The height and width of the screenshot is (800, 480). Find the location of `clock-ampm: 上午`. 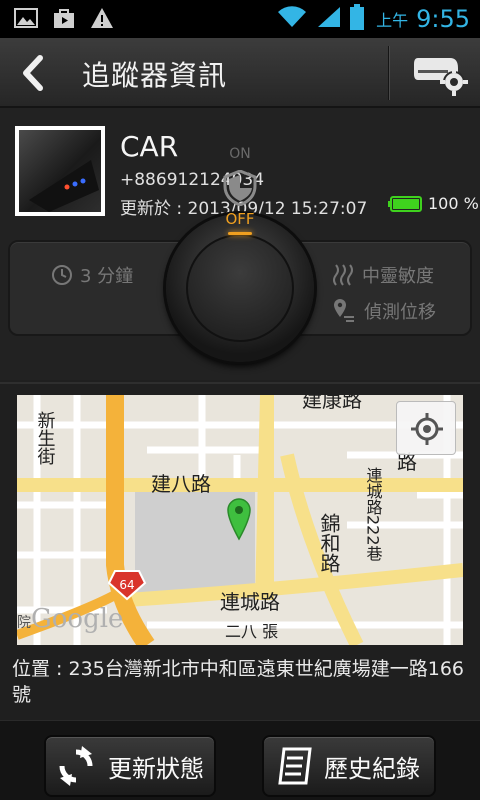

clock-ampm: 上午 is located at coordinates (392, 20).